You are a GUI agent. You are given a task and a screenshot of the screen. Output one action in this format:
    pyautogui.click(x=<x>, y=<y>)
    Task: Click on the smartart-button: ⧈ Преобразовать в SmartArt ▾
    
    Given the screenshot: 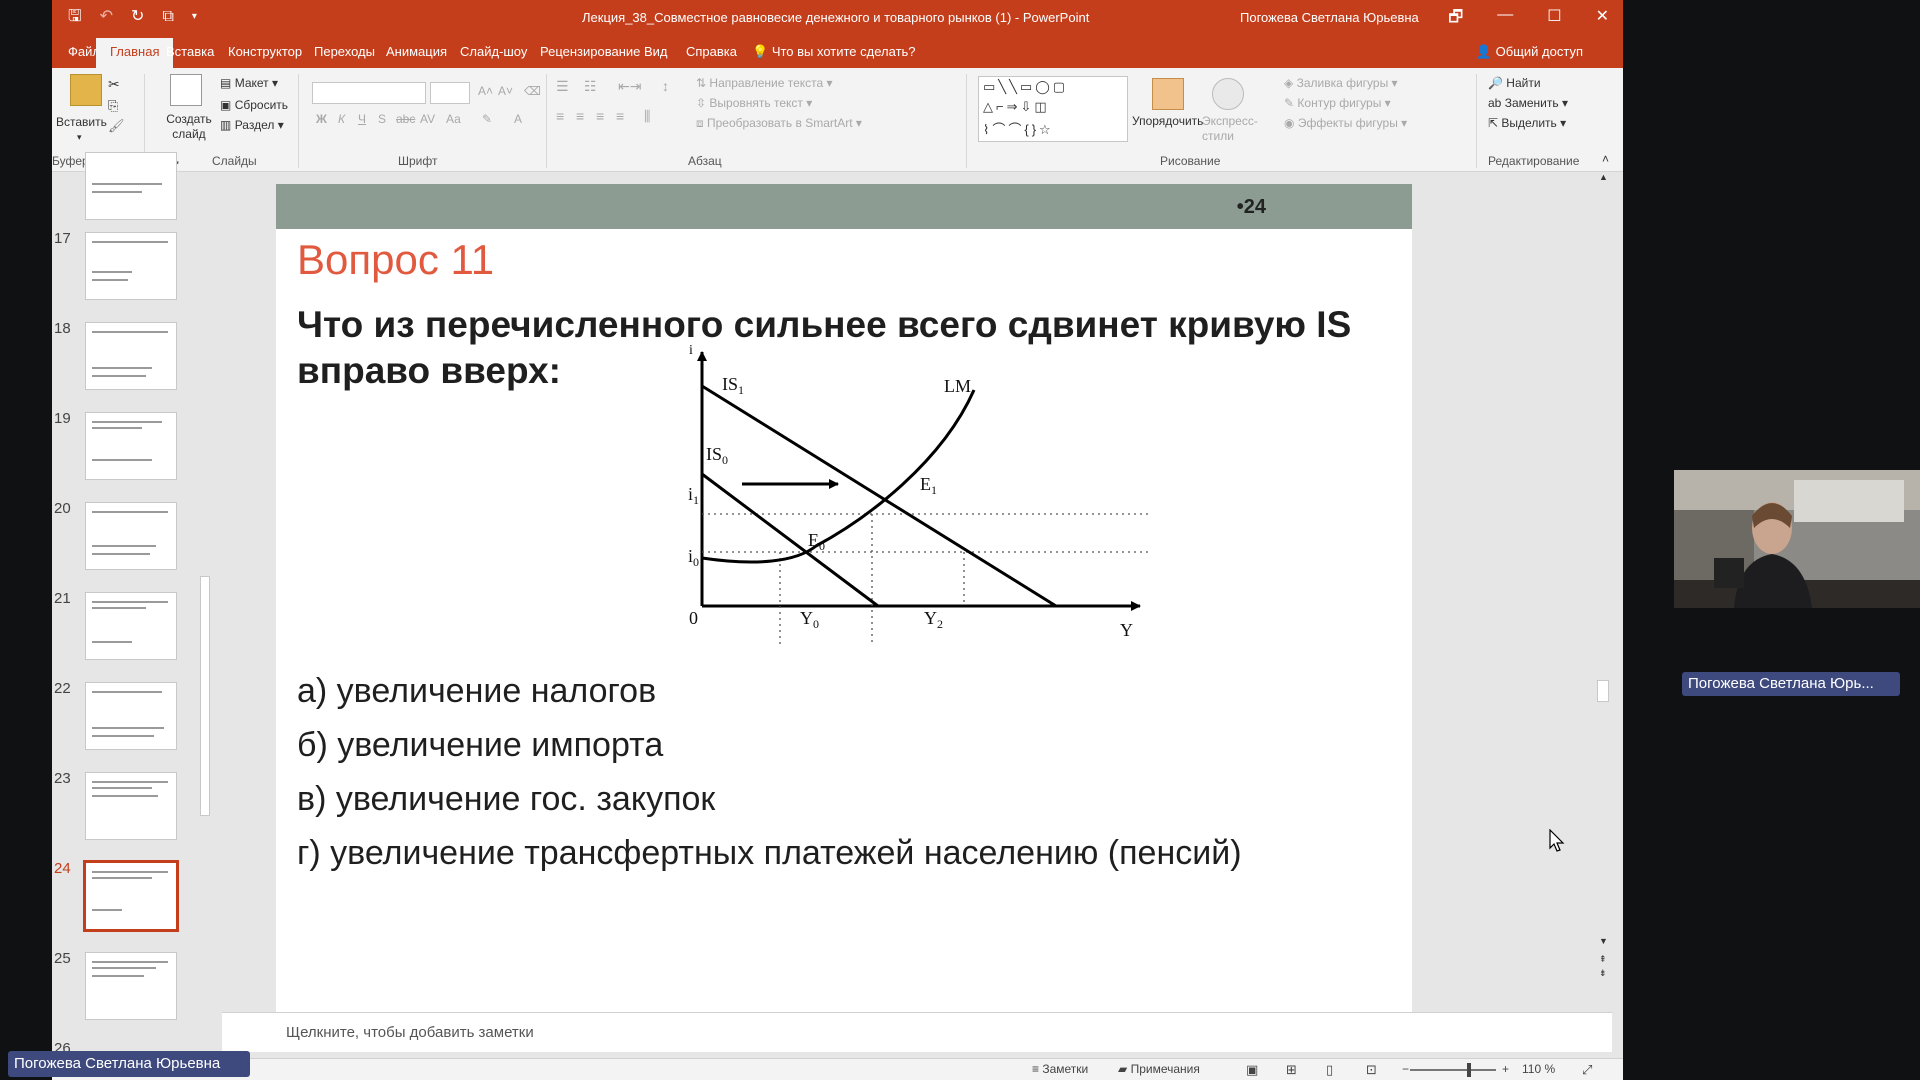 What is the action you would take?
    pyautogui.click(x=779, y=123)
    